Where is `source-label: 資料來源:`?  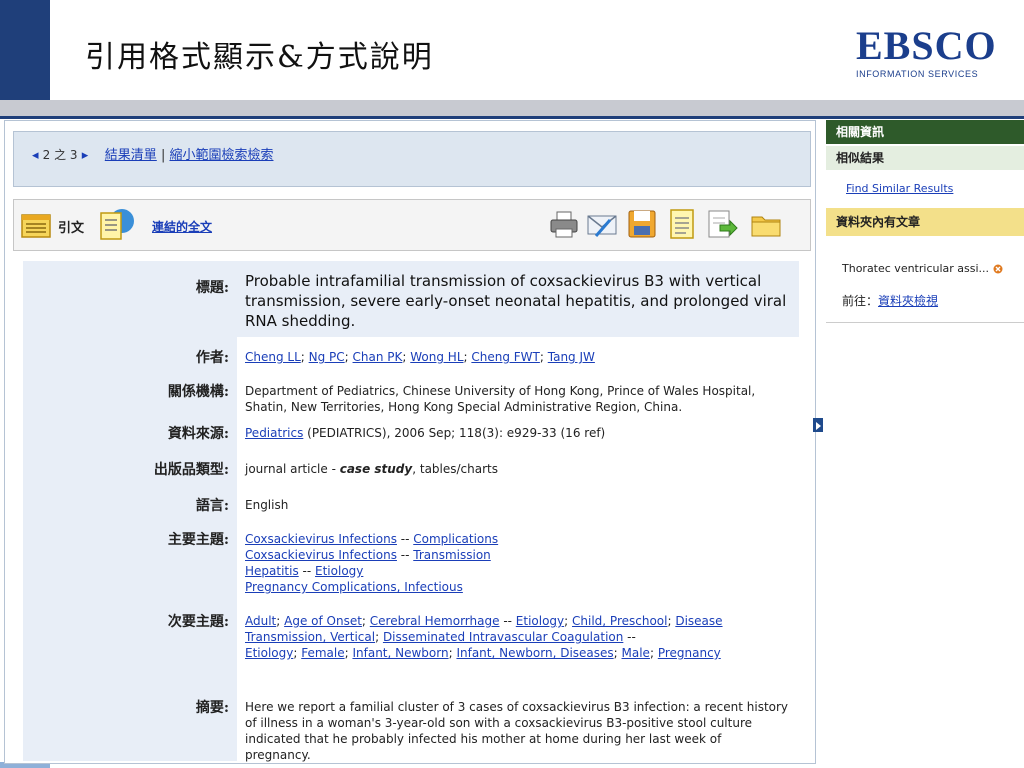 source-label: 資料來源: is located at coordinates (198, 434).